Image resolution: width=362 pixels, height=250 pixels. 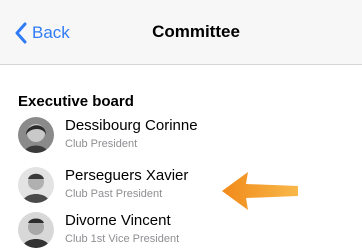 I want to click on page-title: Committee, so click(x=196, y=31).